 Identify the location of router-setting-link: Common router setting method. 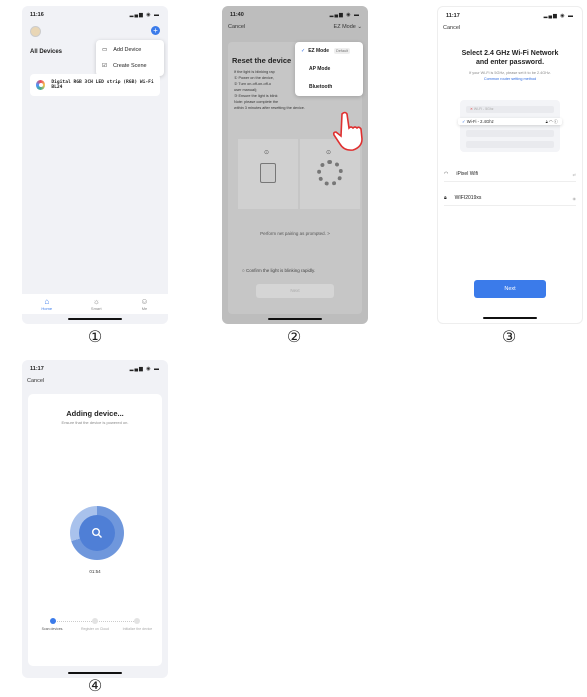
(510, 80).